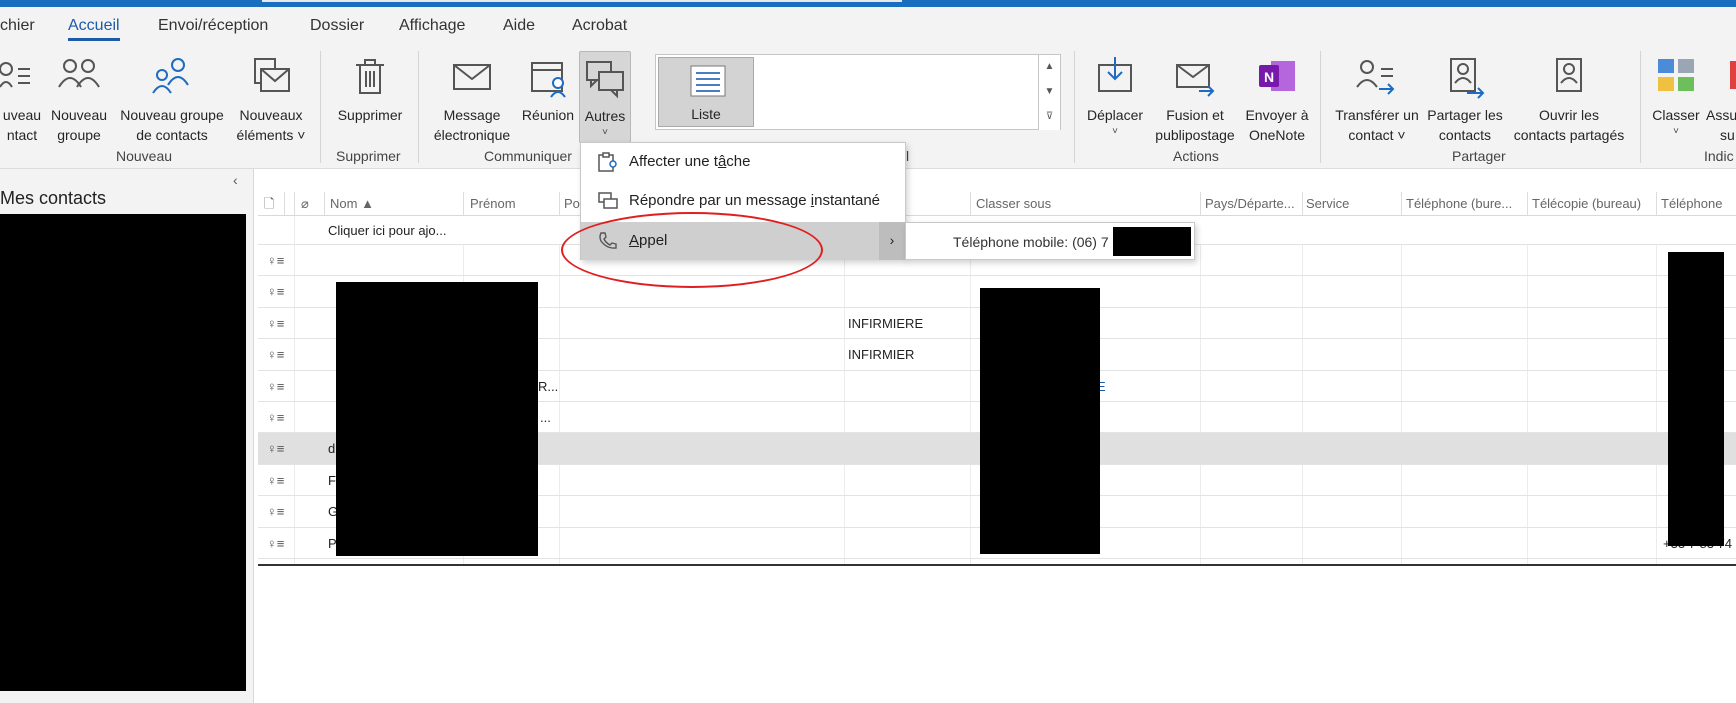 The height and width of the screenshot is (703, 1736). What do you see at coordinates (272, 75) in the screenshot?
I see `new-items-icon` at bounding box center [272, 75].